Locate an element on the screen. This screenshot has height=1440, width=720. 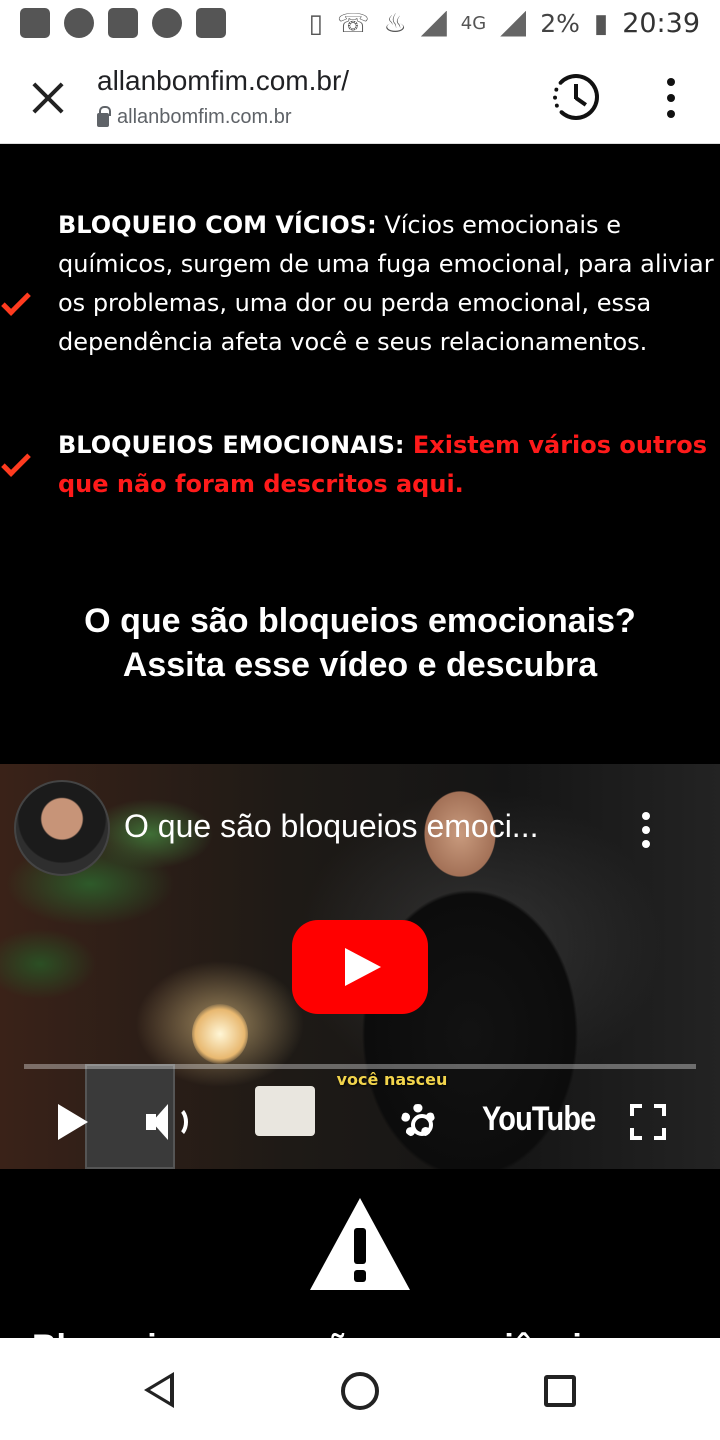
image-icon is located at coordinates (123, 23).